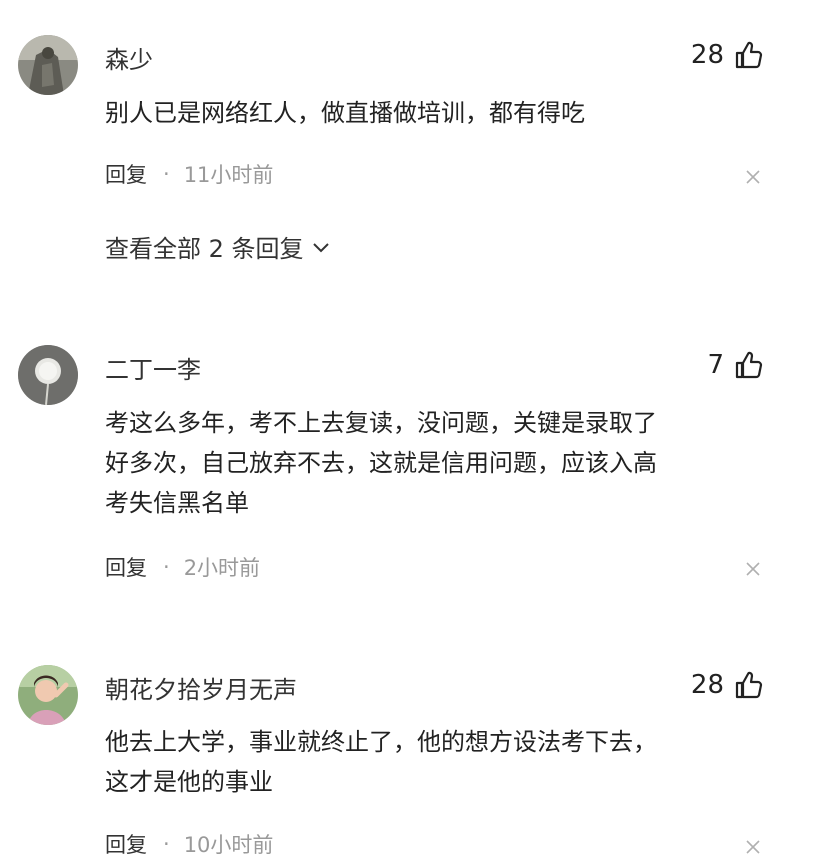  Describe the element at coordinates (177, 503) in the screenshot. I see `comment-text-line: 考失信黑名单` at that location.